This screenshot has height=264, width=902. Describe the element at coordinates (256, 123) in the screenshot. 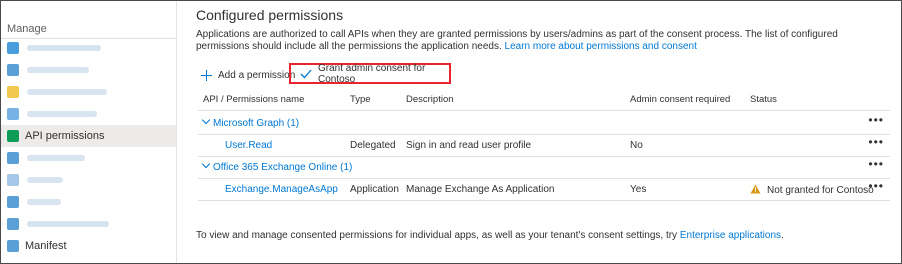

I see `group-name: Microsoft Graph (1)` at that location.